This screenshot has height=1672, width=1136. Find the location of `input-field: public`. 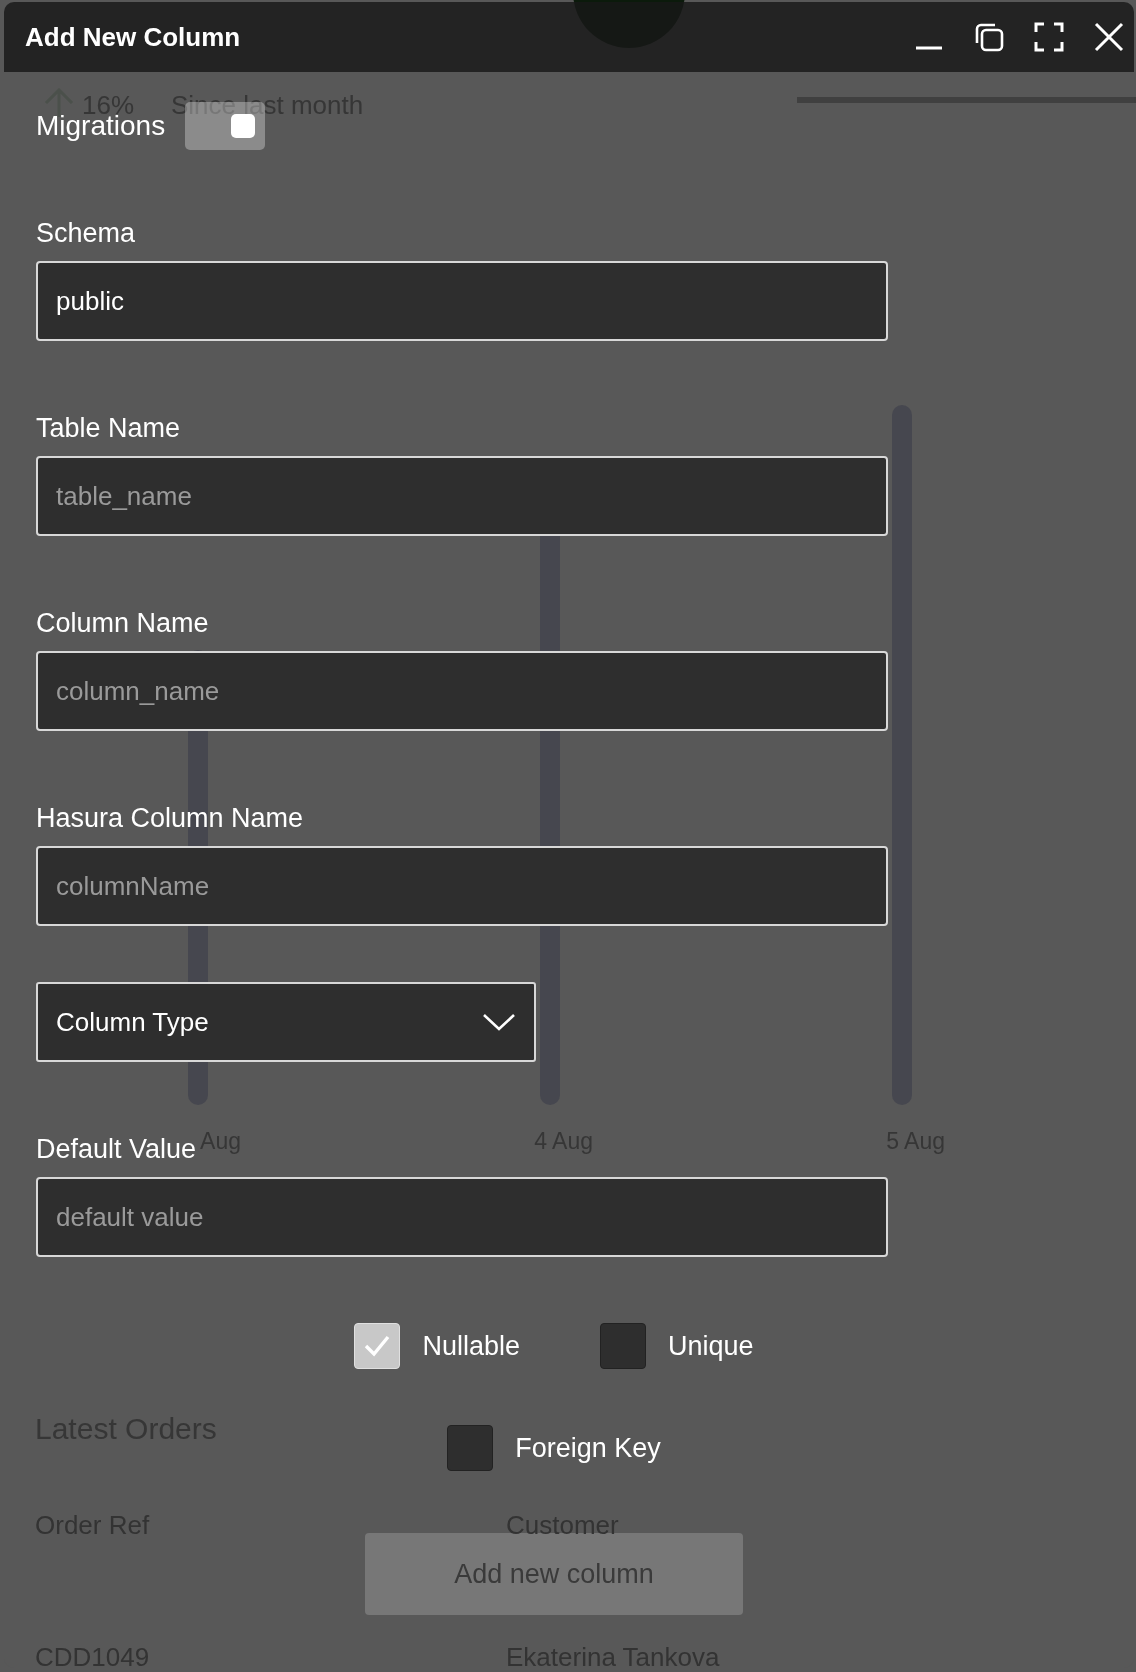

input-field: public is located at coordinates (462, 301).